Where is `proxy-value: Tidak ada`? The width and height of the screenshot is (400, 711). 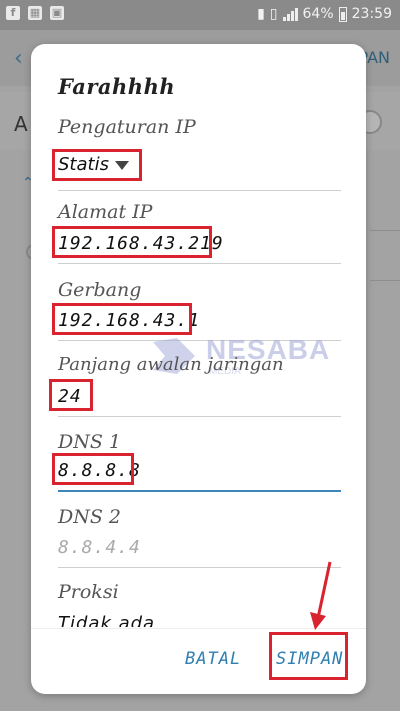 proxy-value: Tidak ada is located at coordinates (107, 620).